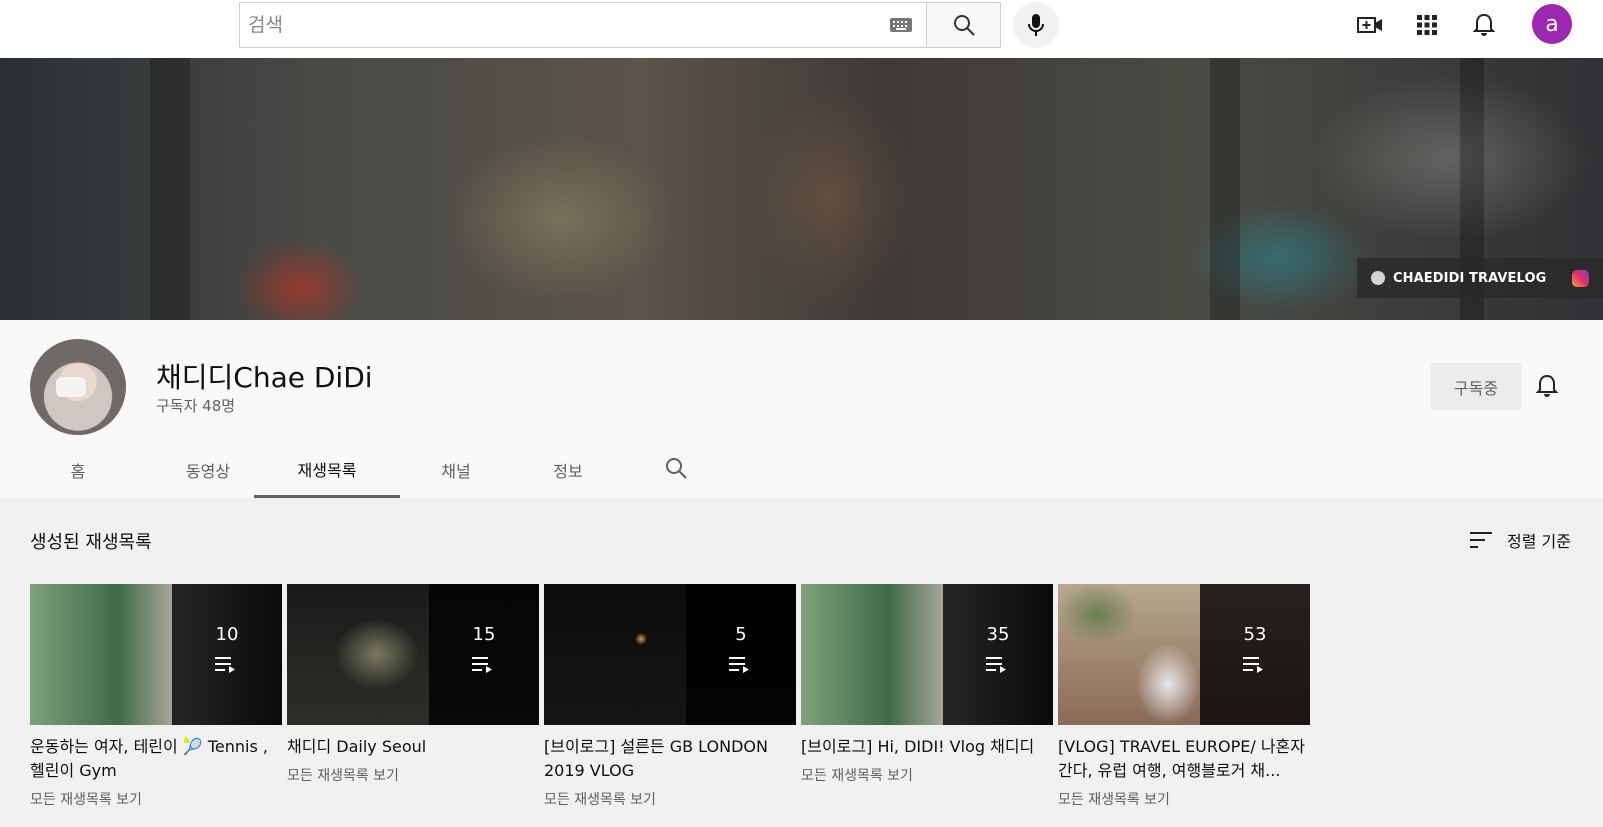 Image resolution: width=1603 pixels, height=827 pixels. What do you see at coordinates (998, 634) in the screenshot?
I see `playlist-video-count: 35` at bounding box center [998, 634].